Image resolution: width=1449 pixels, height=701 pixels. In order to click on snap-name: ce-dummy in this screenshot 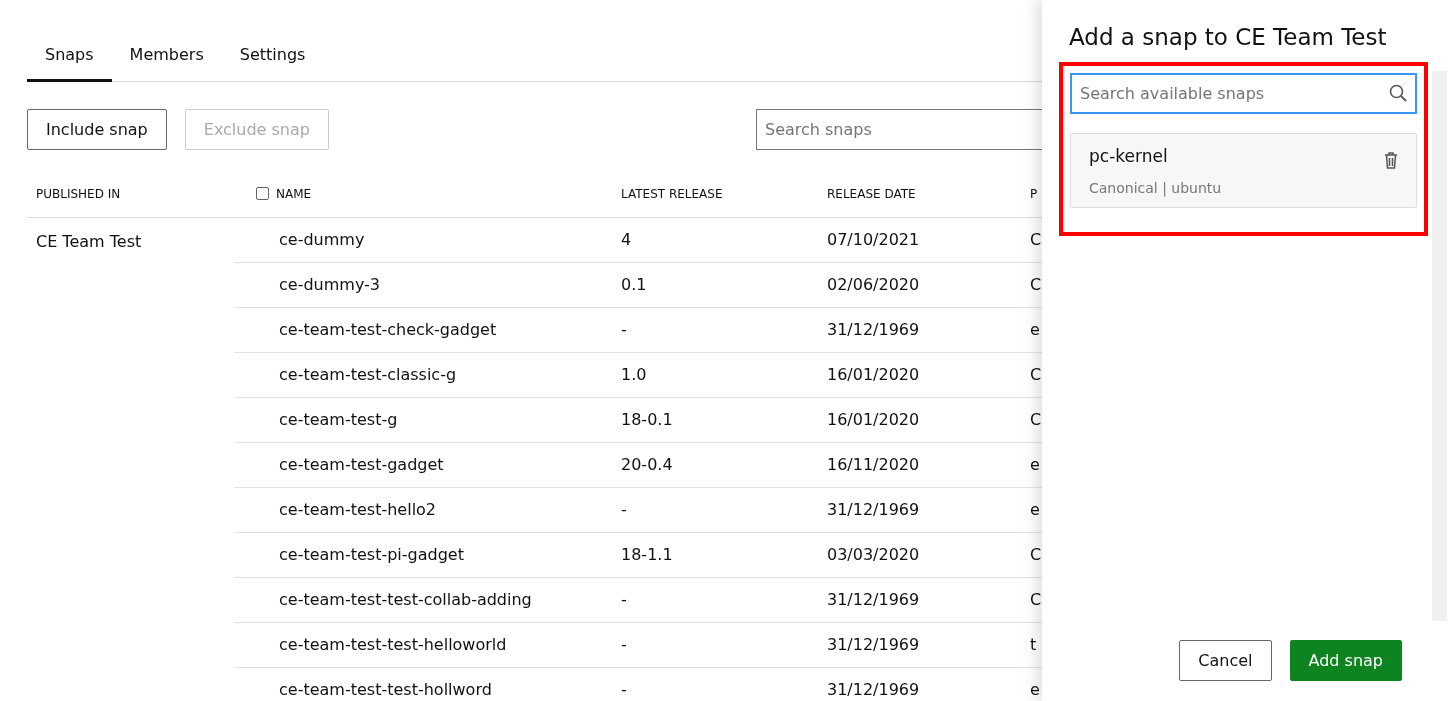, I will do `click(322, 239)`.